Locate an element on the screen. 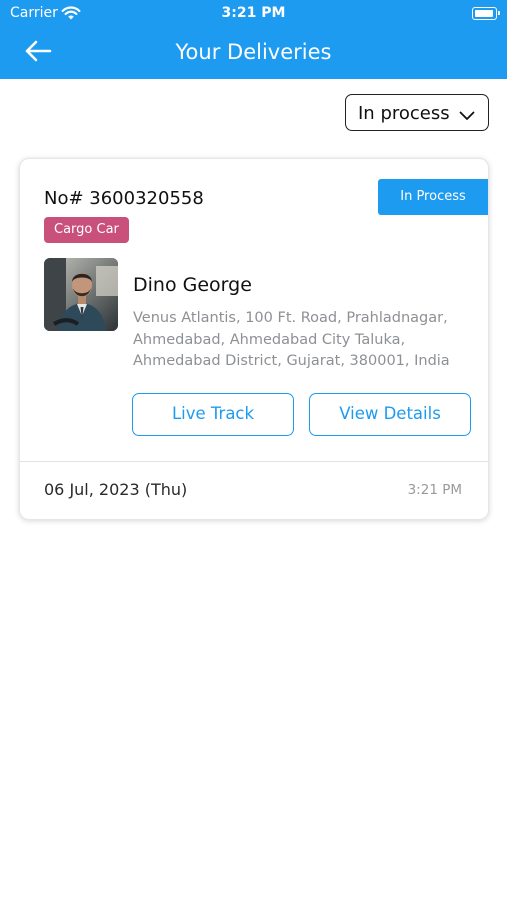  delivery-time: 3:21 PM is located at coordinates (434, 490).